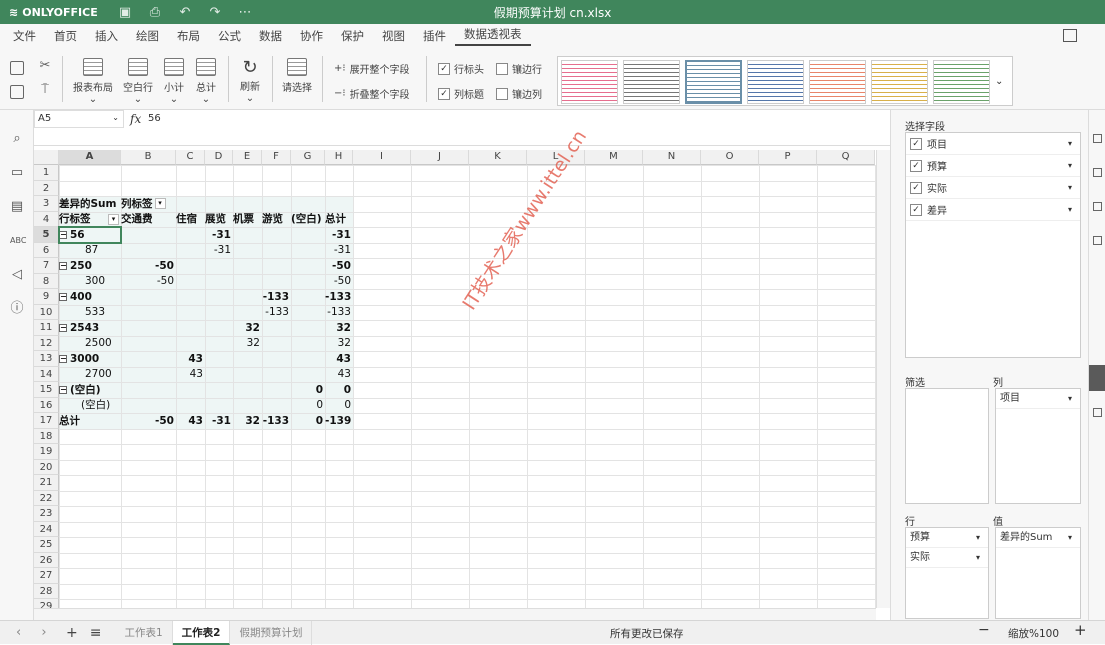 The image size is (1105, 645). What do you see at coordinates (201, 632) in the screenshot?
I see `sheet-tab: 工作表2` at bounding box center [201, 632].